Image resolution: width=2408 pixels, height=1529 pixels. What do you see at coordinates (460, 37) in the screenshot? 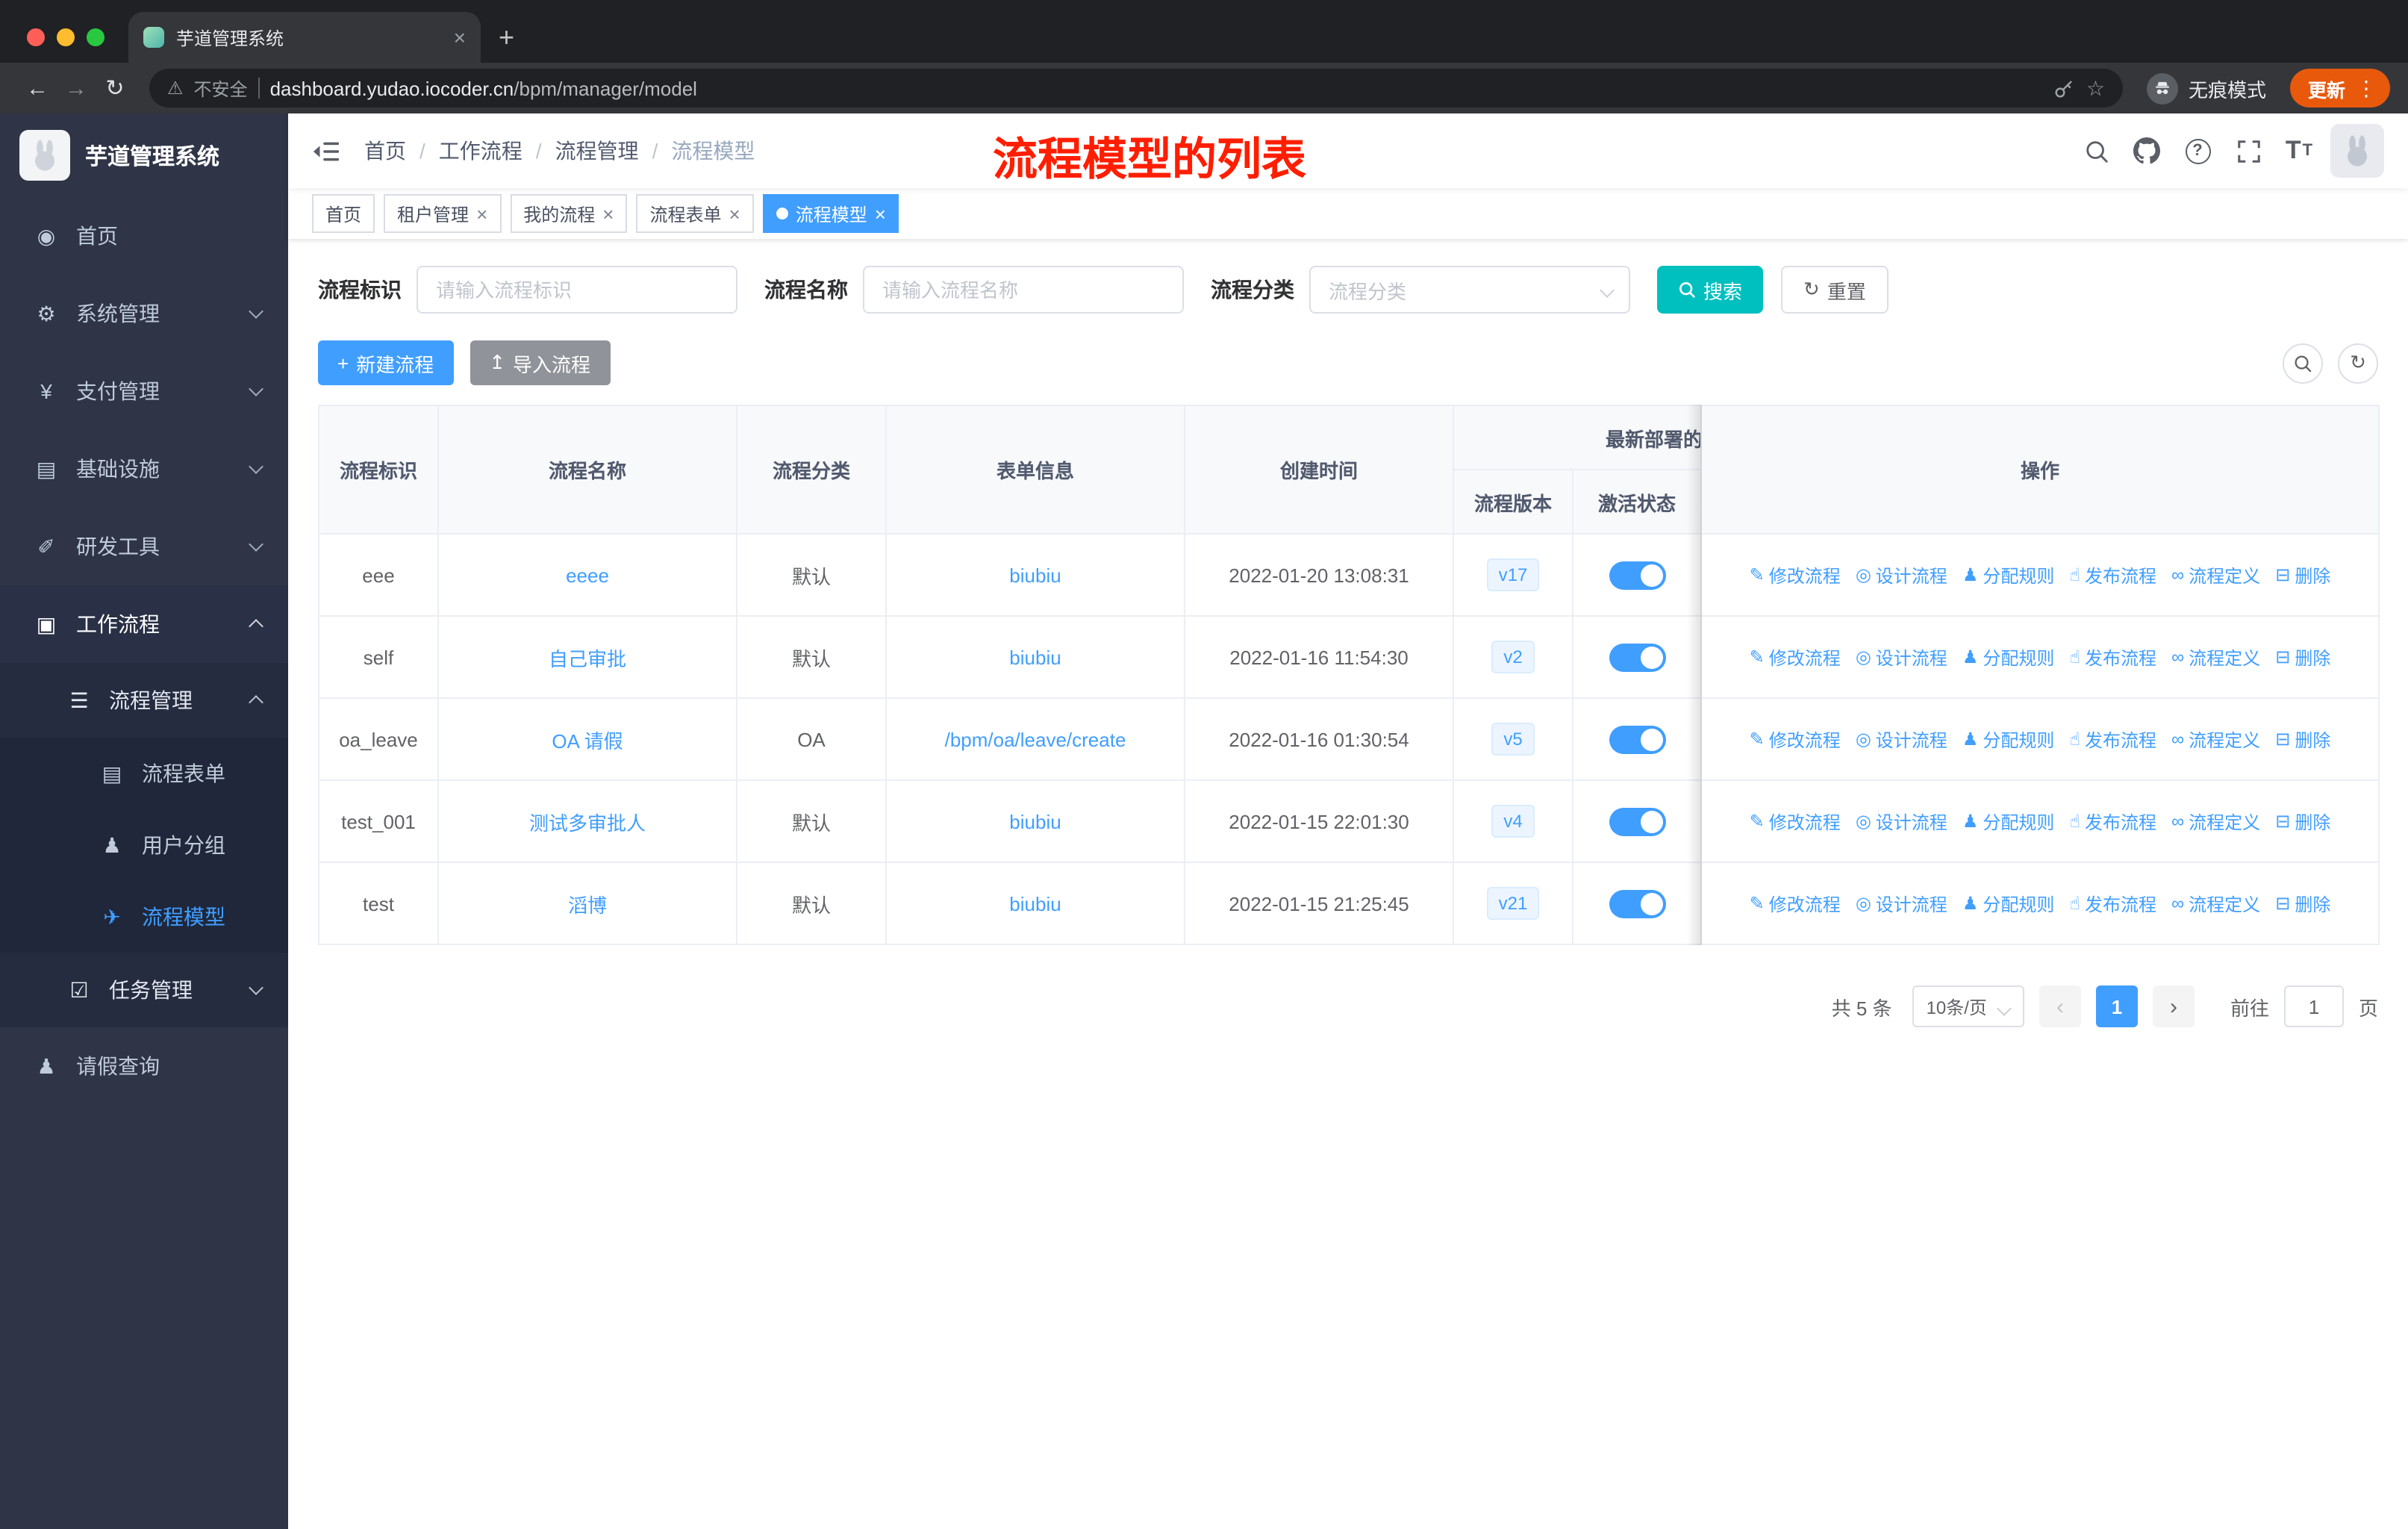
I see `tab-close-icon: ×` at bounding box center [460, 37].